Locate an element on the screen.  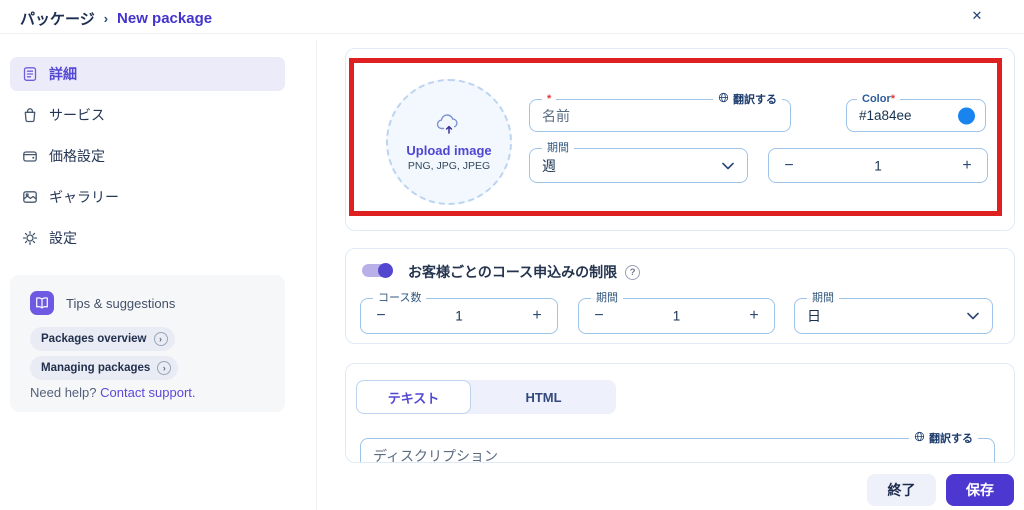
document-icon is located at coordinates (30, 74).